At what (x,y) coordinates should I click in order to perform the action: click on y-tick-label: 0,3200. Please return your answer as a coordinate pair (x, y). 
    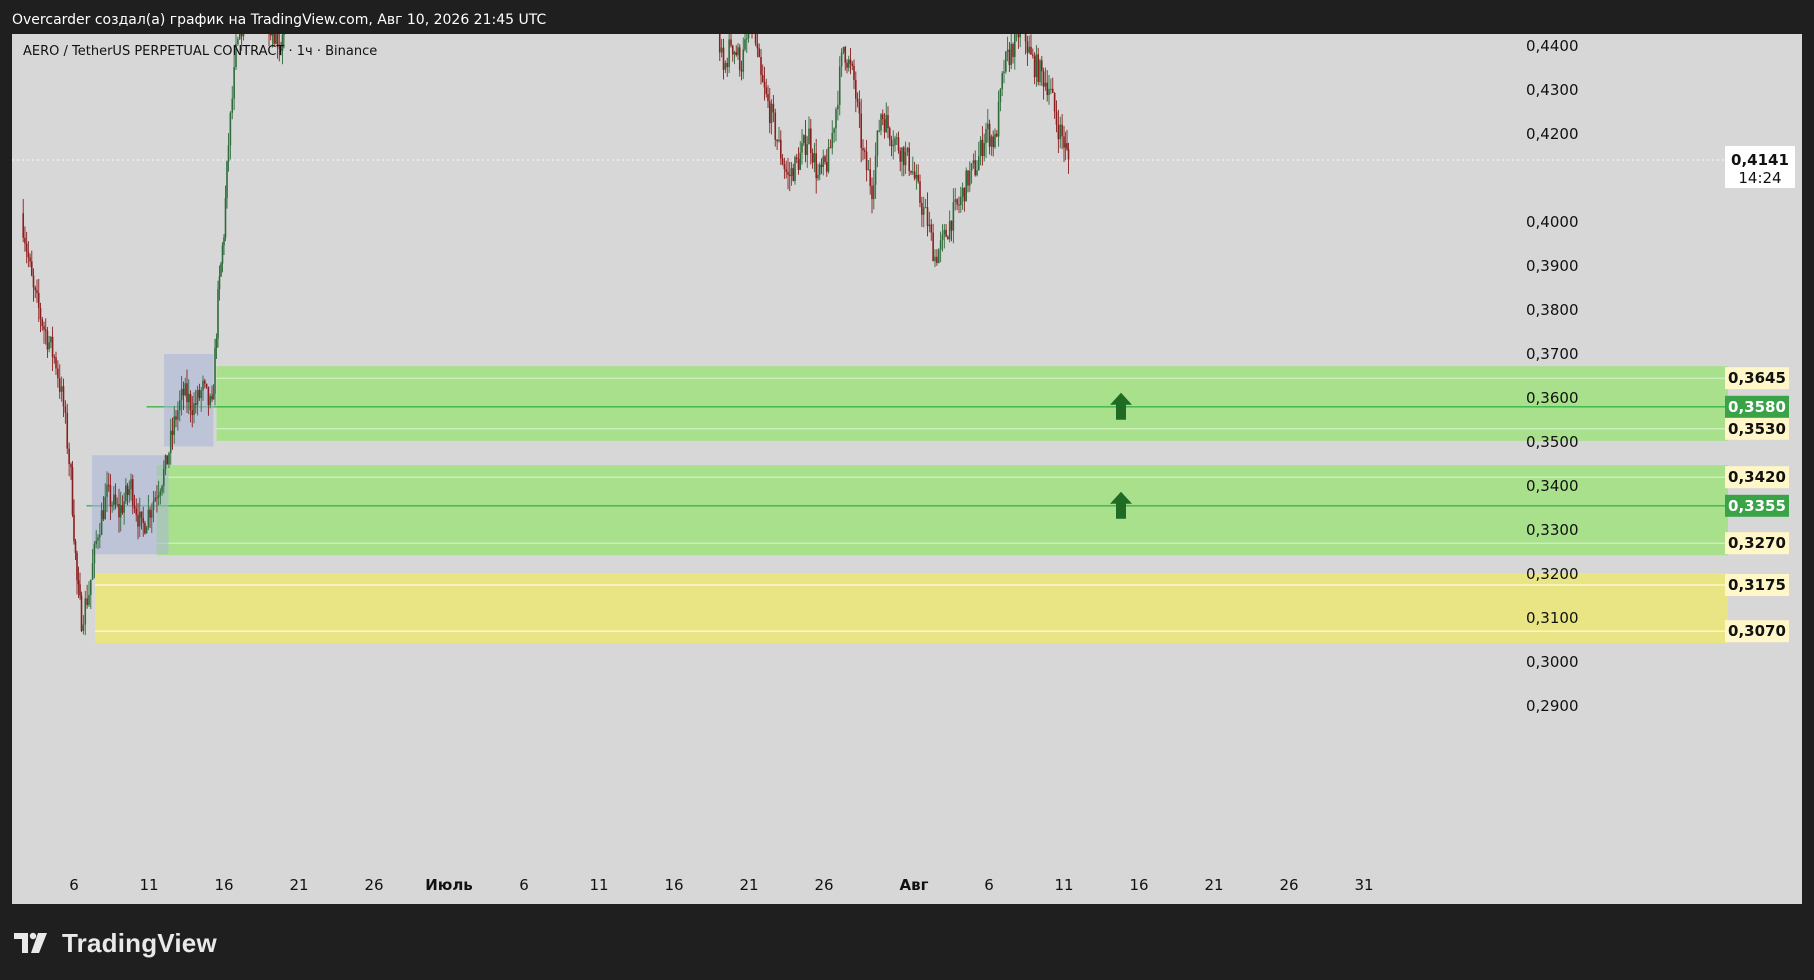
    Looking at the image, I should click on (1552, 574).